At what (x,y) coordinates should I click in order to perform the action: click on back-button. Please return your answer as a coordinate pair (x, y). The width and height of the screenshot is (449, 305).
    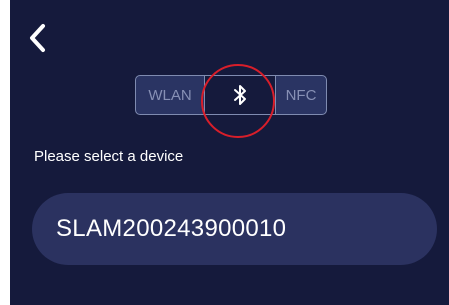
    Looking at the image, I should click on (38, 38).